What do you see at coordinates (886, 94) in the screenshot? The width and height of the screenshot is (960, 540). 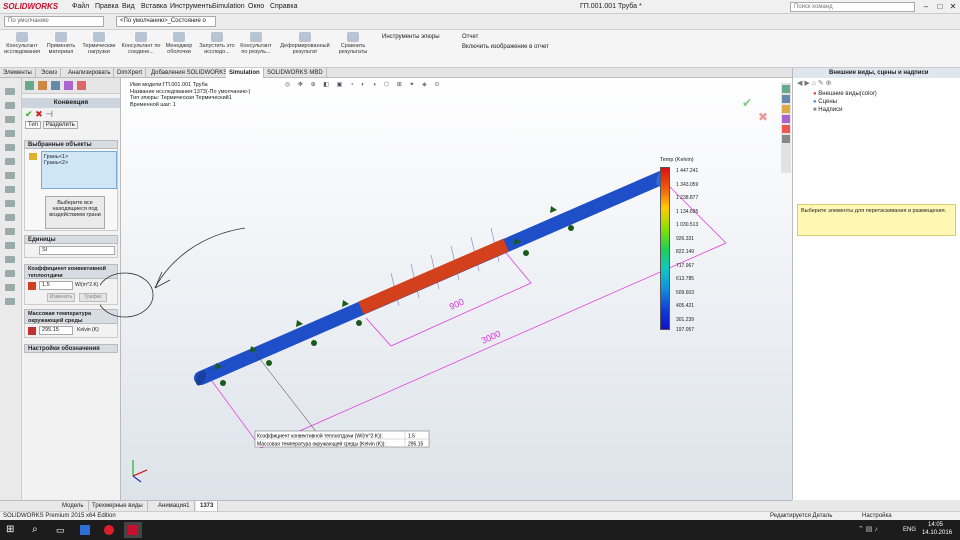 I see `tree-item-appearances: ● Внешние виды(color)` at bounding box center [886, 94].